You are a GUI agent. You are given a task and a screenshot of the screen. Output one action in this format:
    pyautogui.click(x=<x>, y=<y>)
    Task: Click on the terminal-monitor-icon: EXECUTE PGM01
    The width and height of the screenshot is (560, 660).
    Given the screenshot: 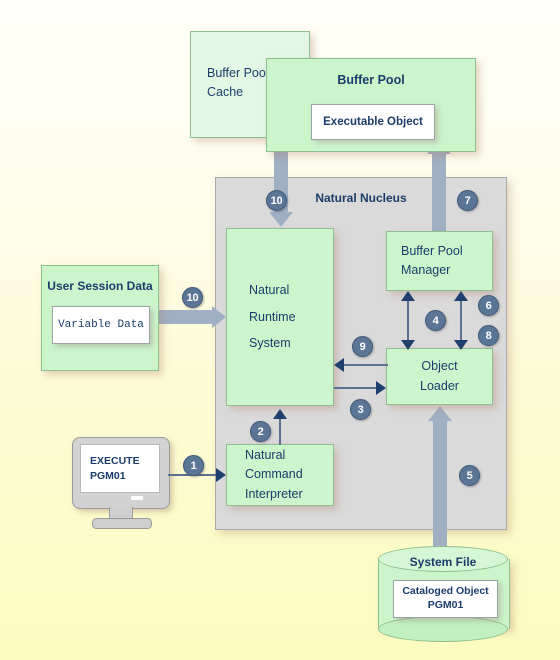 What is the action you would take?
    pyautogui.click(x=124, y=483)
    